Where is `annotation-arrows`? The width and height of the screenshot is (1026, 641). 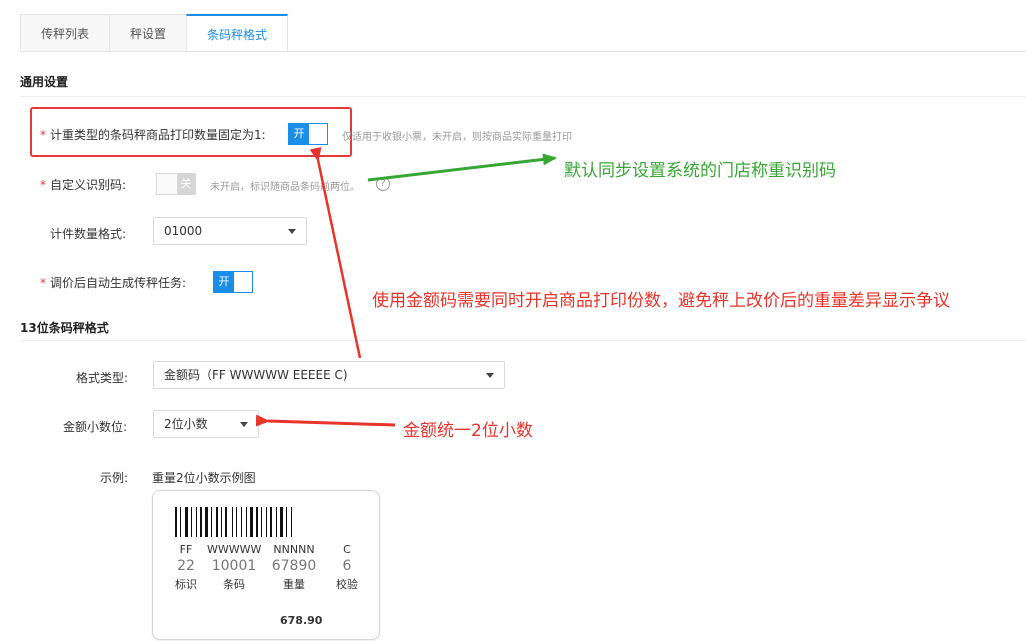 annotation-arrows is located at coordinates (406, 287).